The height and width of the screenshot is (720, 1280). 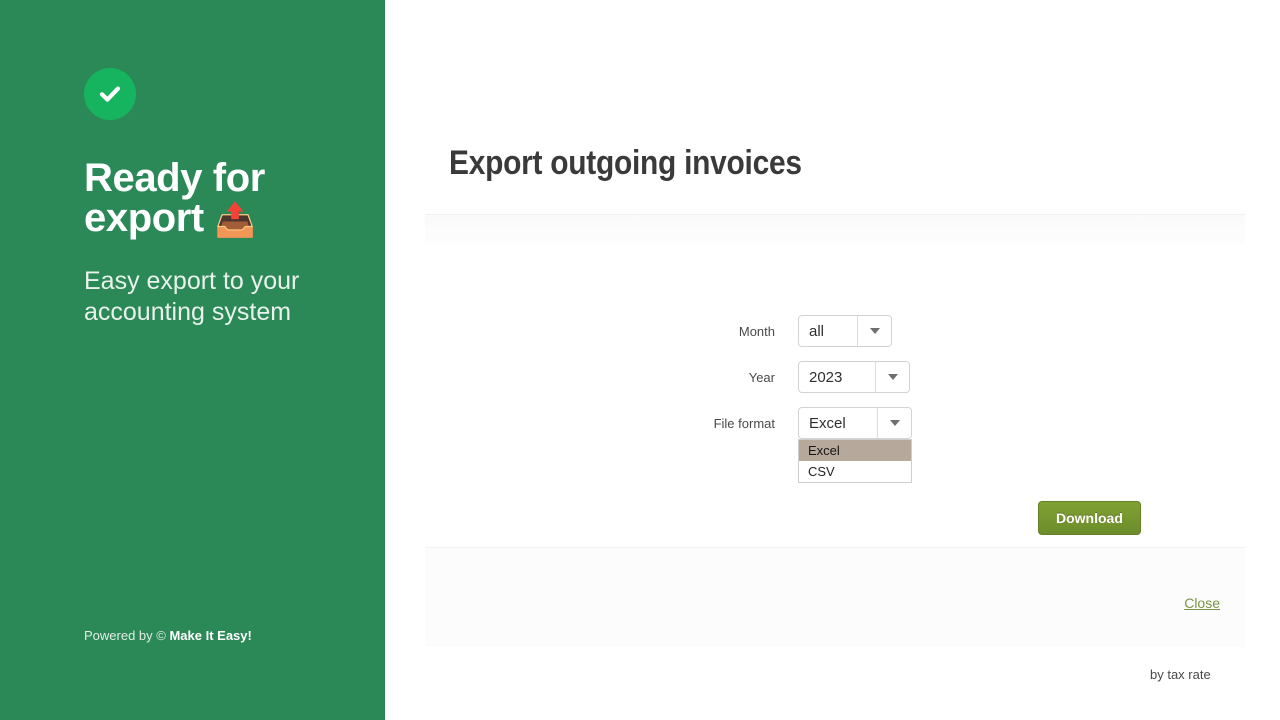 I want to click on sidebar-footer-brand: Make It Easy!, so click(x=210, y=635).